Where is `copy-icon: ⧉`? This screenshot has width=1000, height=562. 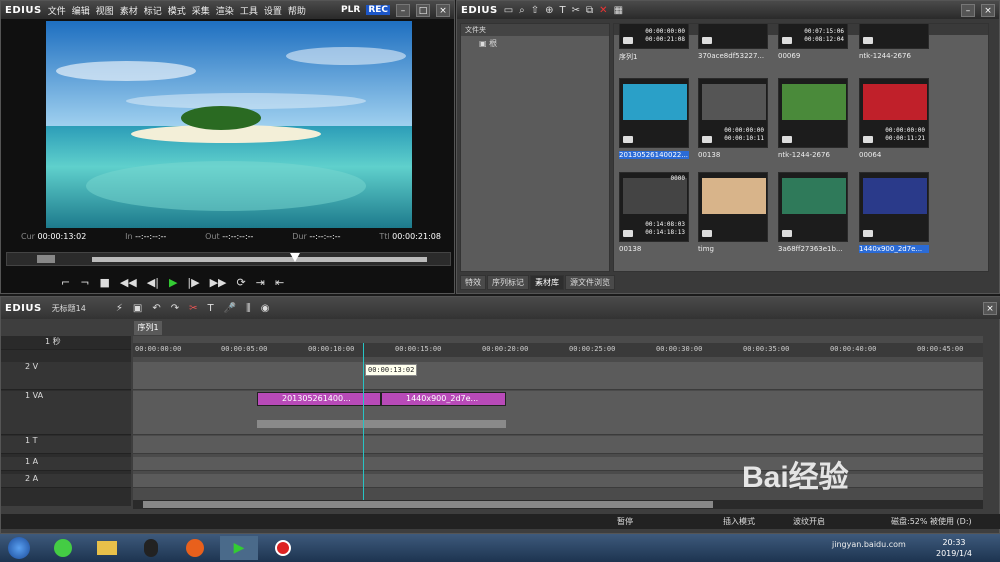
copy-icon: ⧉ is located at coordinates (589, 10).